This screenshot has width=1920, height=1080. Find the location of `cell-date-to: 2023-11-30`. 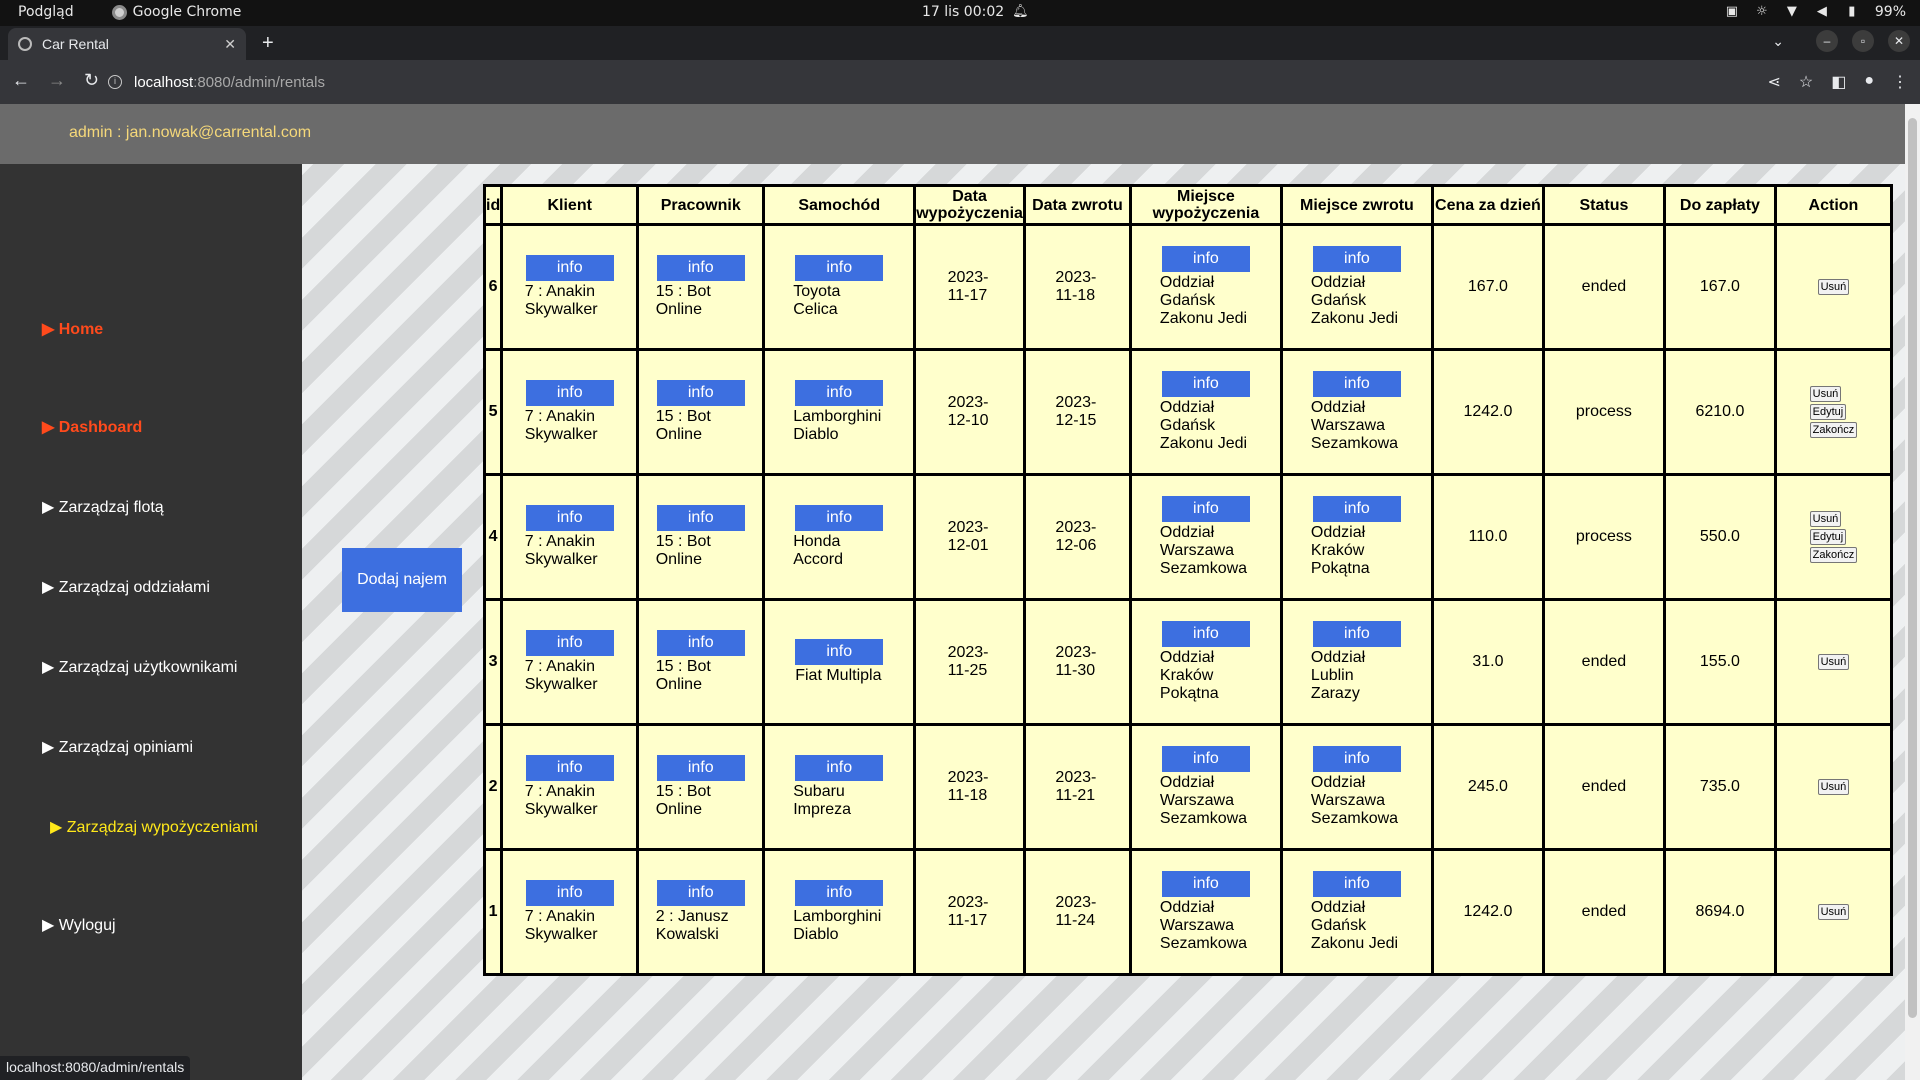

cell-date-to: 2023-11-30 is located at coordinates (1077, 662).